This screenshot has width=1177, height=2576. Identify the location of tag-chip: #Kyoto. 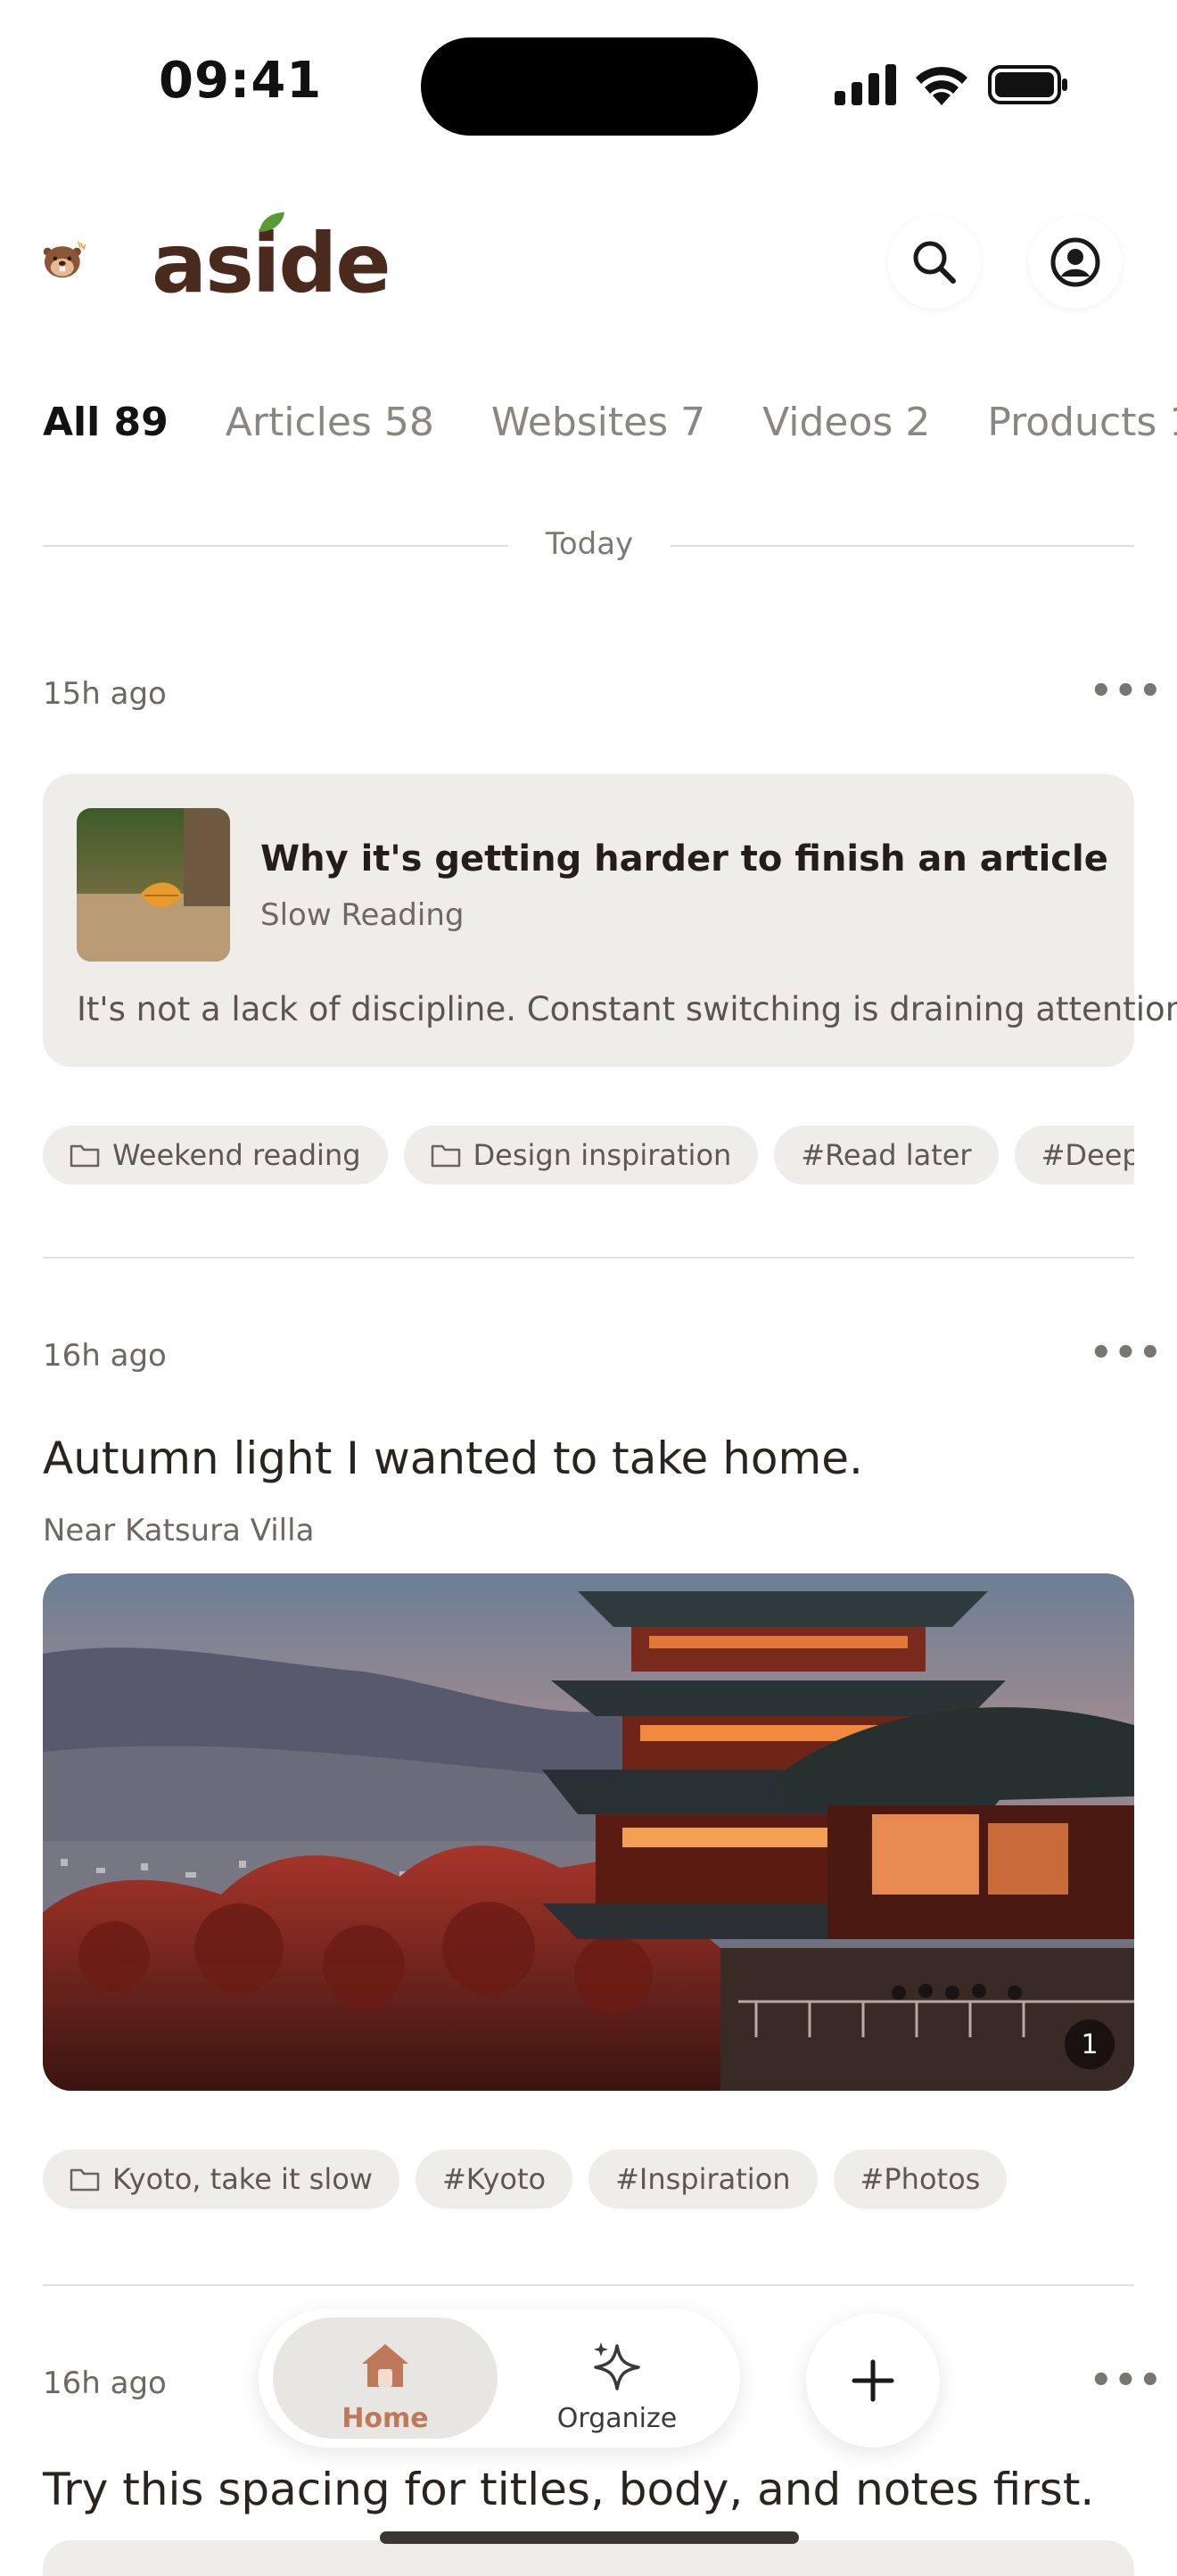
(494, 2179).